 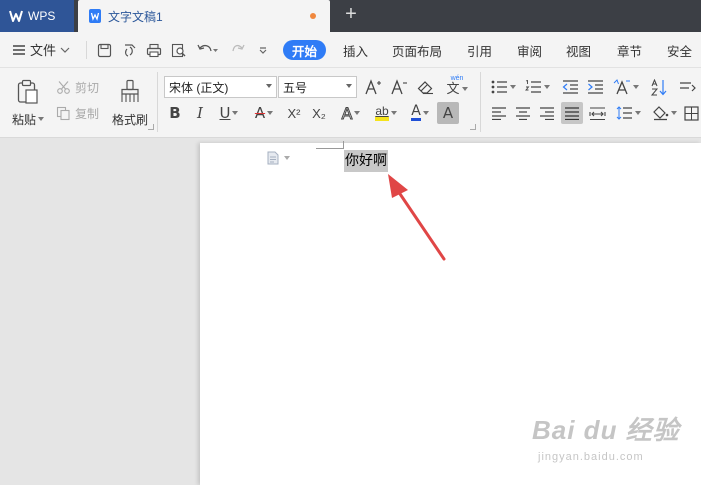 I want to click on font-size-value: 五号, so click(x=295, y=87).